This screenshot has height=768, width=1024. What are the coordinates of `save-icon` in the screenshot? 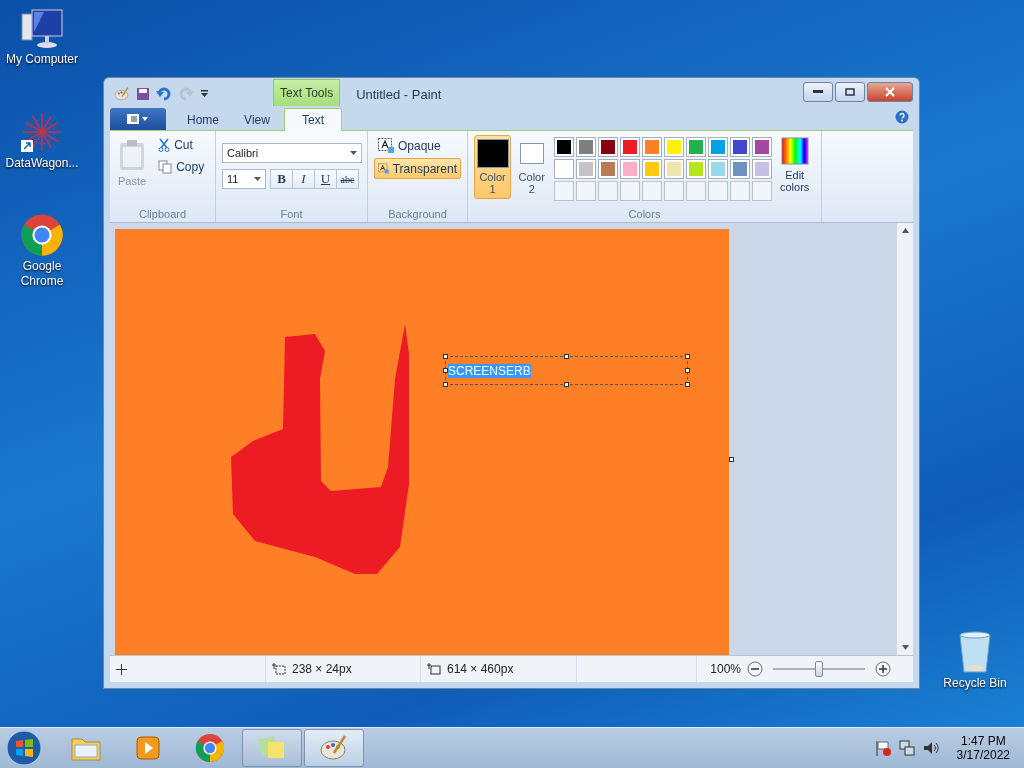 It's located at (143, 94).